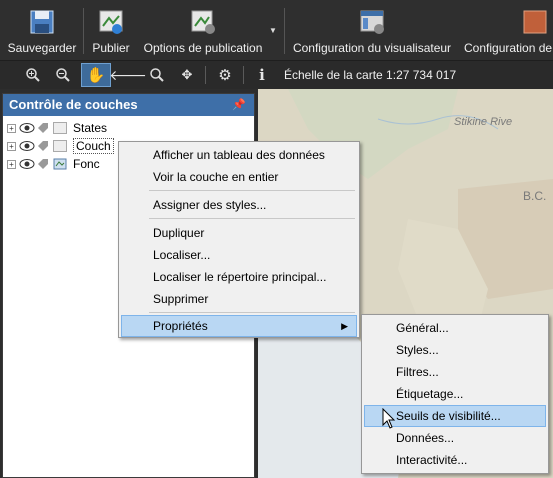  What do you see at coordinates (506, 30) in the screenshot?
I see `config-button: Configuration de` at bounding box center [506, 30].